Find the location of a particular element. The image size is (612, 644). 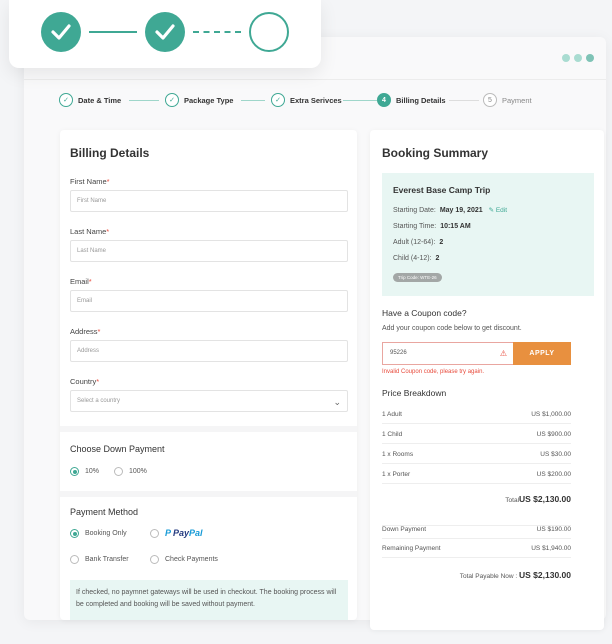

total-row: TotalUS $2,130.00 is located at coordinates (538, 499).